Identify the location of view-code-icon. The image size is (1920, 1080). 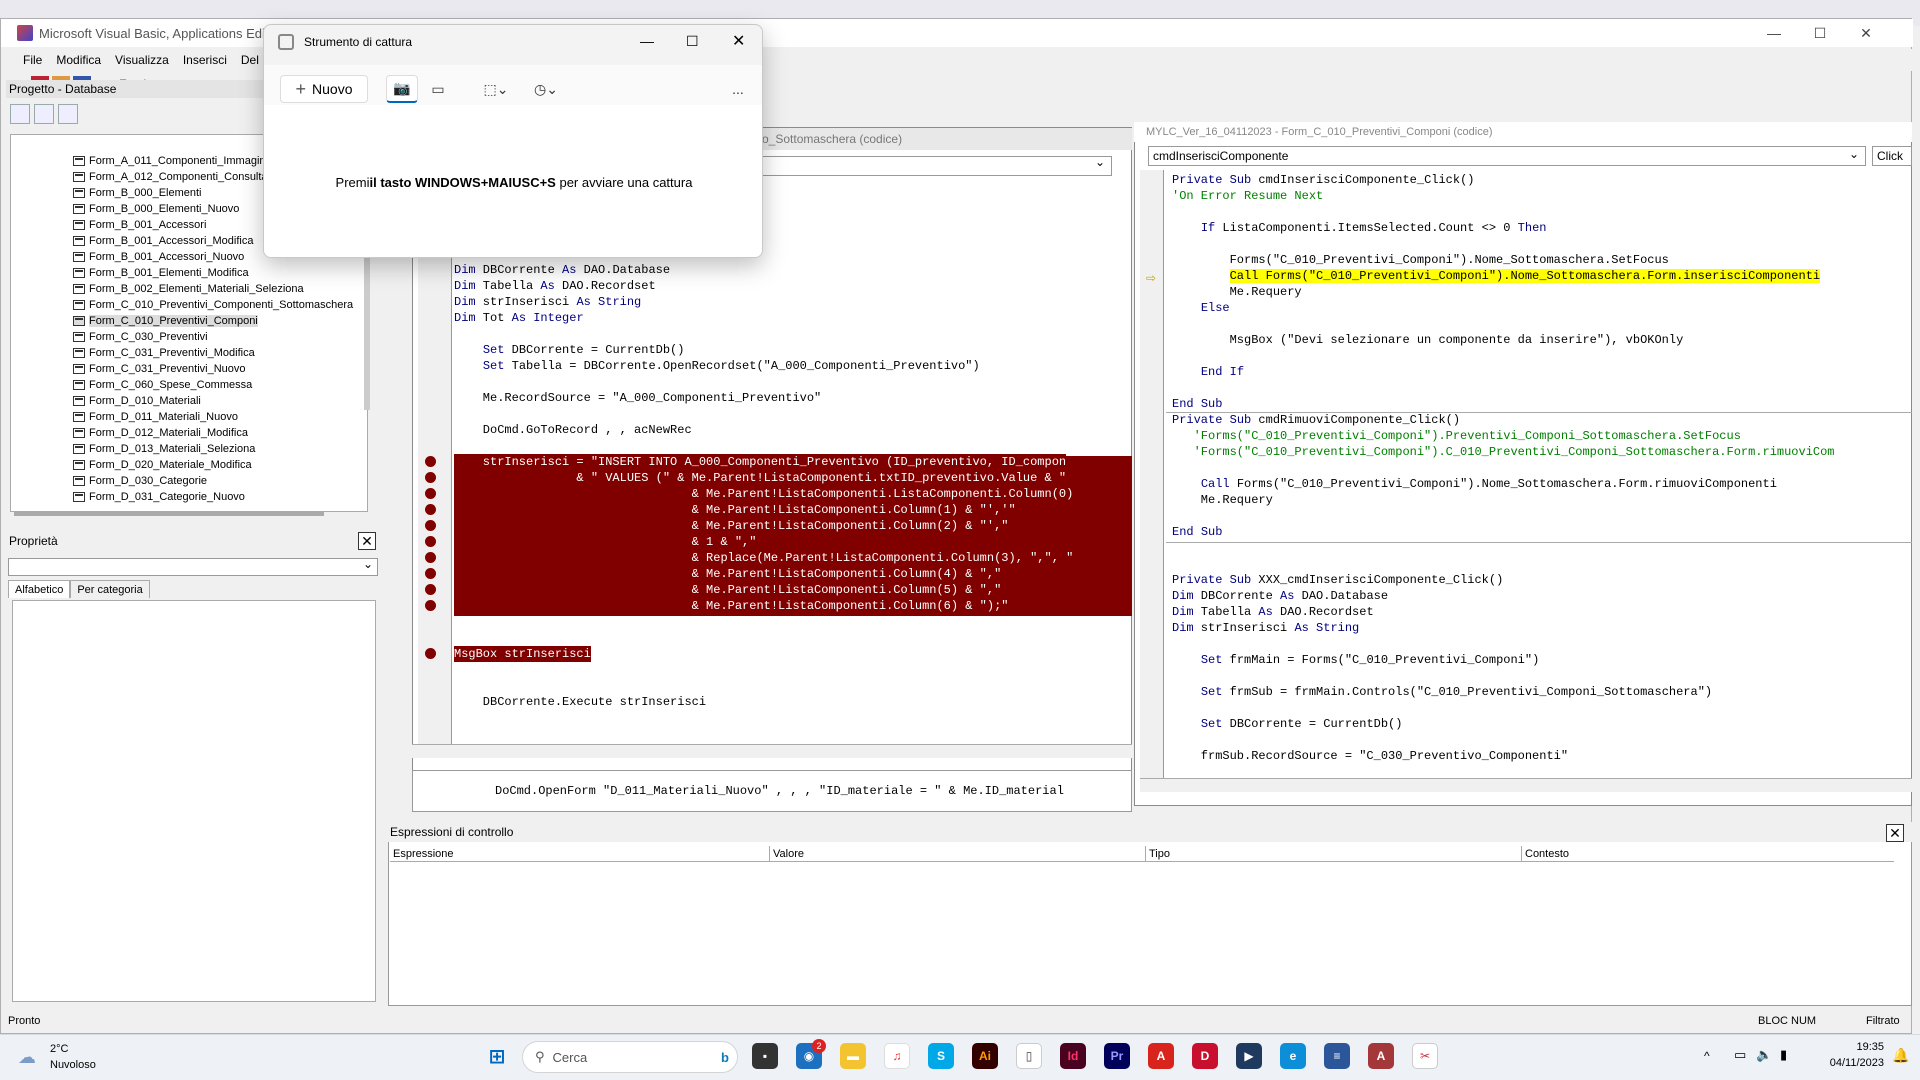
(20, 114).